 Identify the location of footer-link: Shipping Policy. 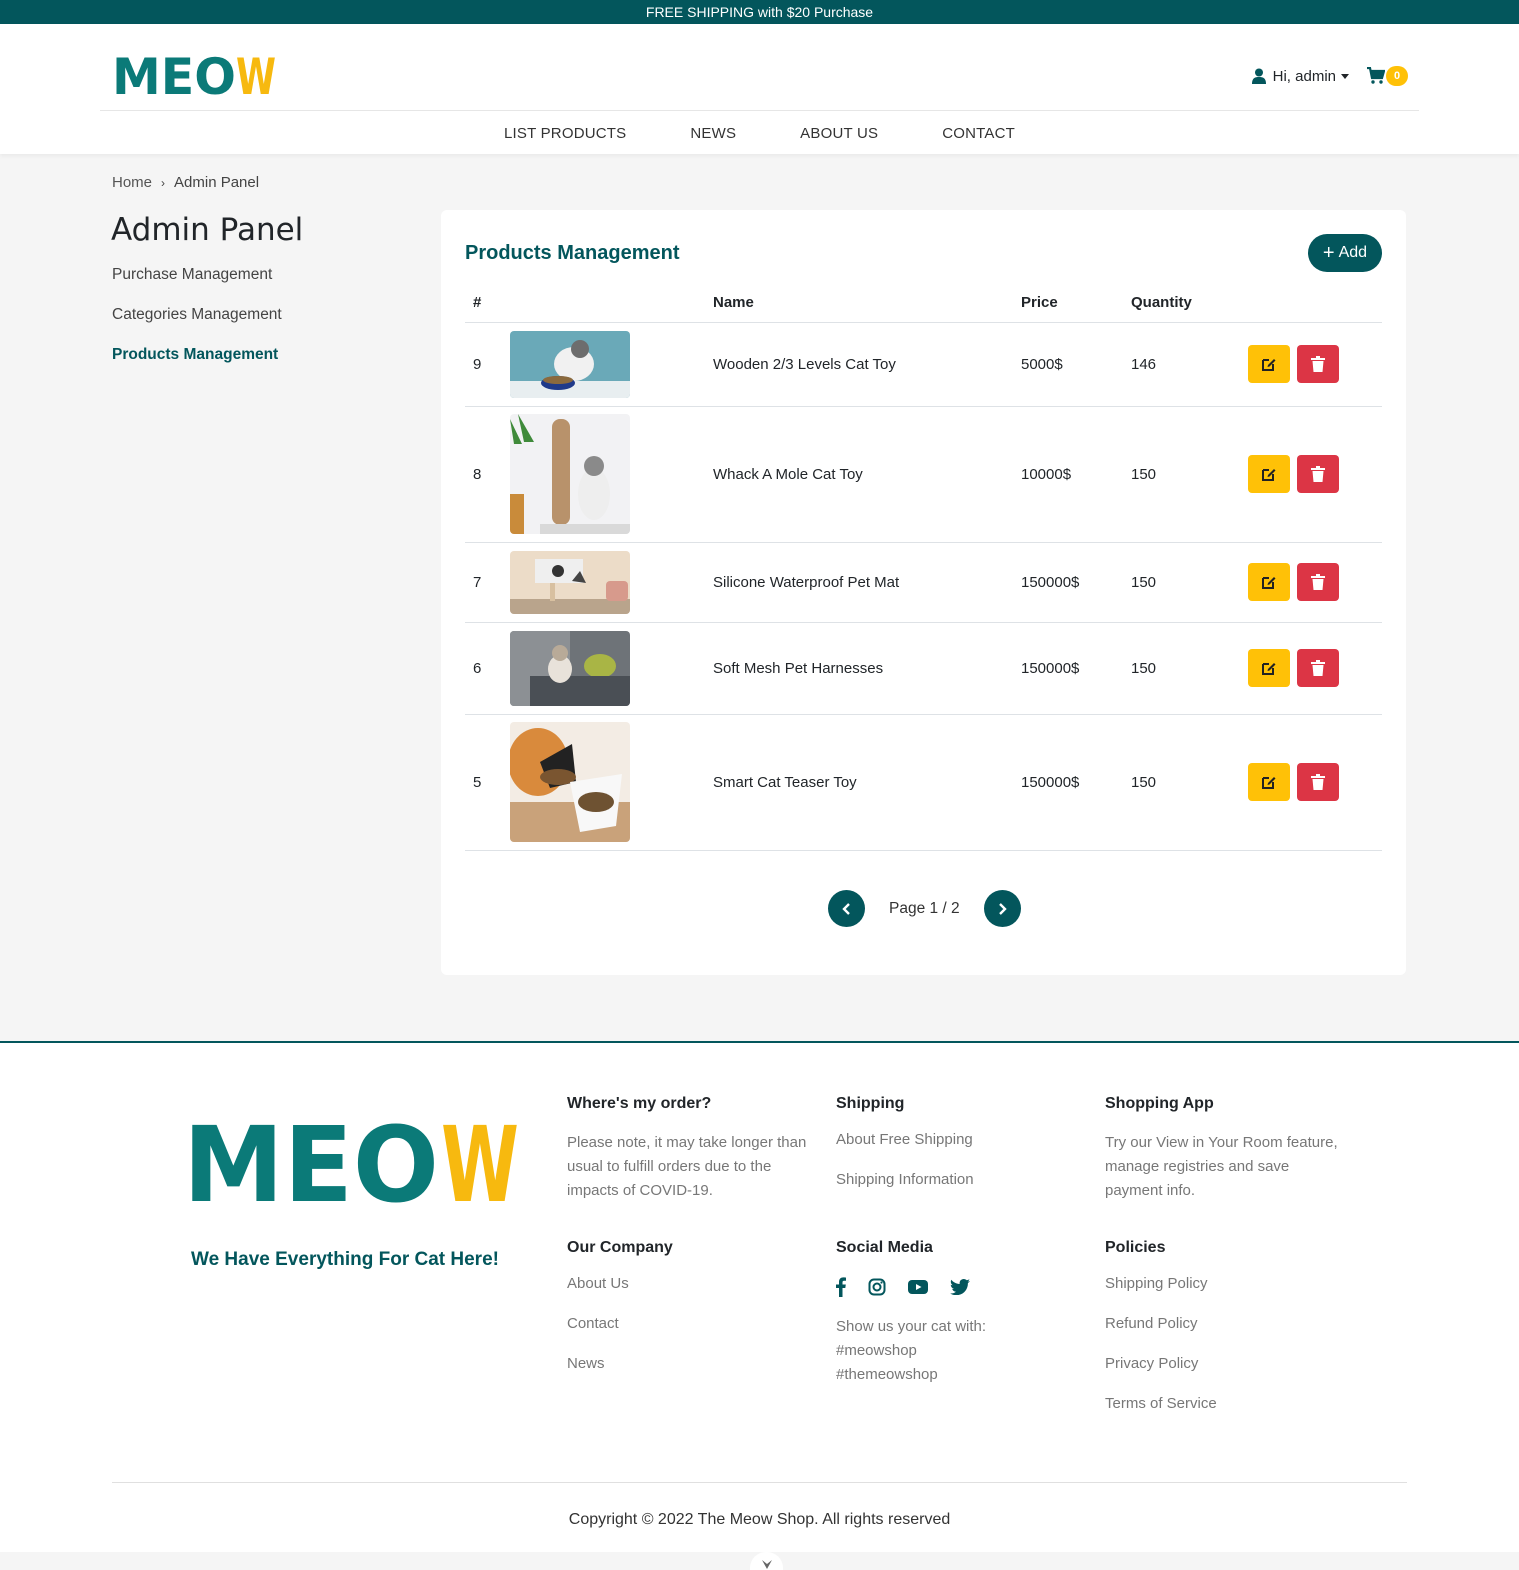
(1227, 1295).